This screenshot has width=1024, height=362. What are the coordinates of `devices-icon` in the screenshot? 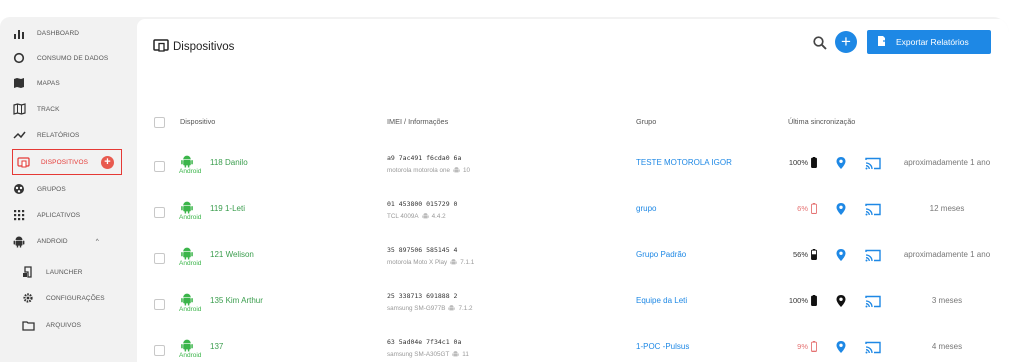 It's located at (161, 47).